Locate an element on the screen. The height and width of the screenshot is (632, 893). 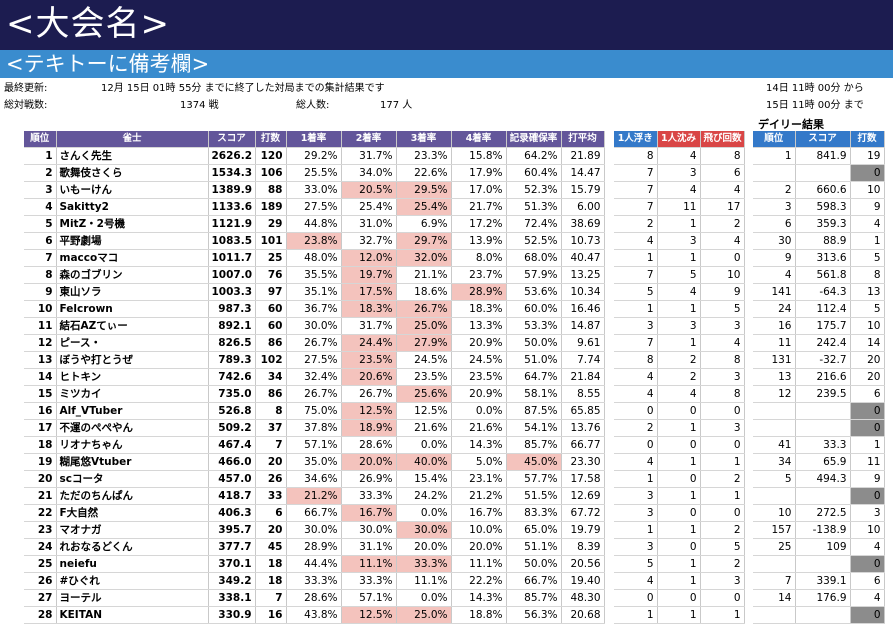
third-rate-cell: 25.4% is located at coordinates (424, 207).